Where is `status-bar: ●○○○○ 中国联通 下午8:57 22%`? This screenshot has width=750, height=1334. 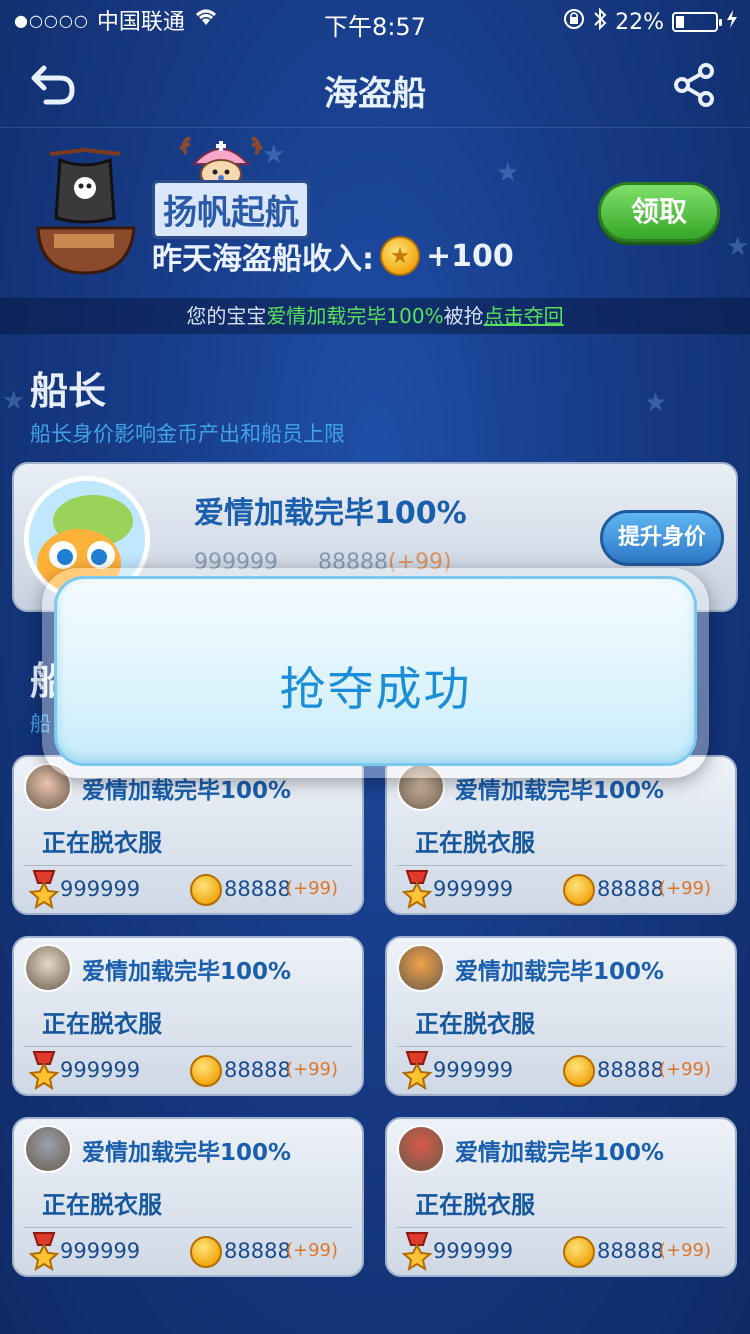
status-bar: ●○○○○ 中国联通 下午8:57 22% is located at coordinates (375, 20).